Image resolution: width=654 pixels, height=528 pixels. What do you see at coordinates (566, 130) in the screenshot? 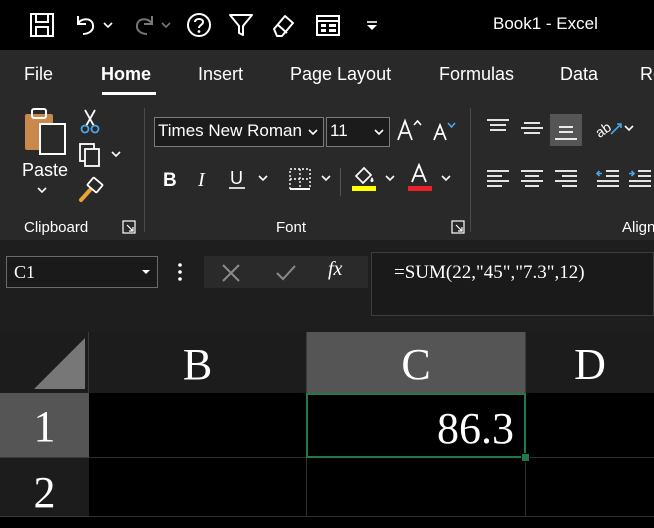
I see `bottom-align-icon` at bounding box center [566, 130].